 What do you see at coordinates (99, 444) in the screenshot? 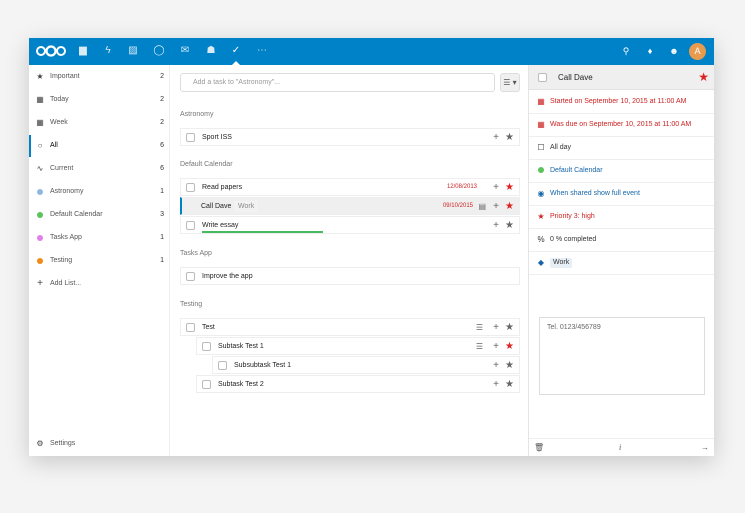
I see `settings-button: ⚙ Settings` at bounding box center [99, 444].